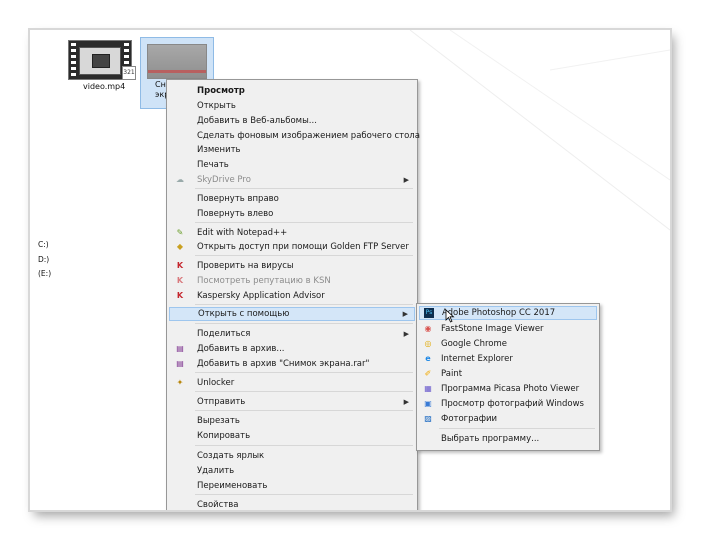 The image size is (704, 544). I want to click on menu-item-label: Копировать, so click(224, 436).